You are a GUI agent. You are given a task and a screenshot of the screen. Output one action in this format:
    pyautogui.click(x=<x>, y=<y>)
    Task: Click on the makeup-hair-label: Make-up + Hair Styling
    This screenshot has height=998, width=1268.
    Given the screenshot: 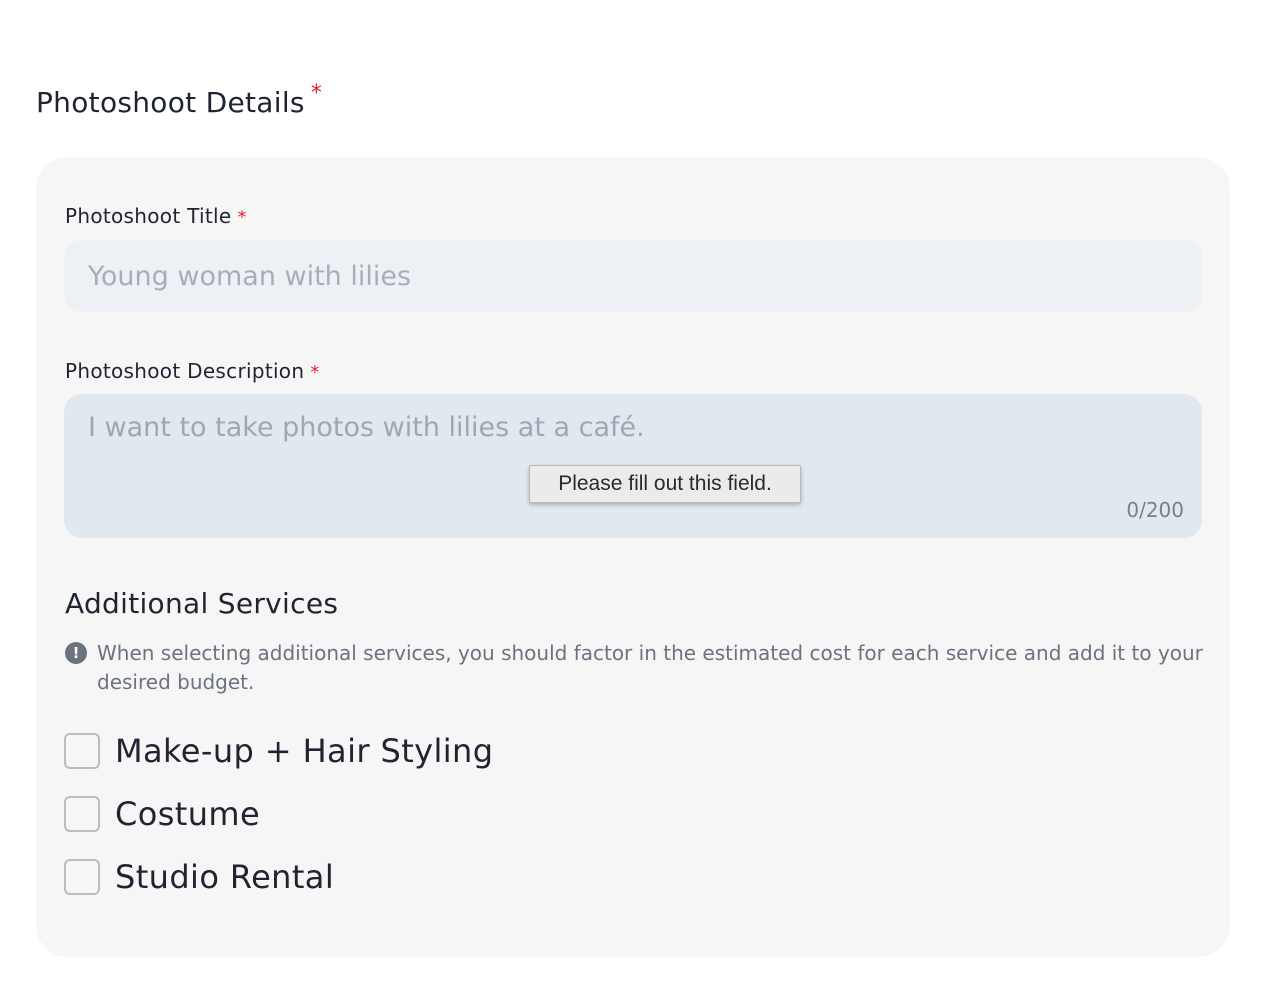 What is the action you would take?
    pyautogui.click(x=304, y=751)
    